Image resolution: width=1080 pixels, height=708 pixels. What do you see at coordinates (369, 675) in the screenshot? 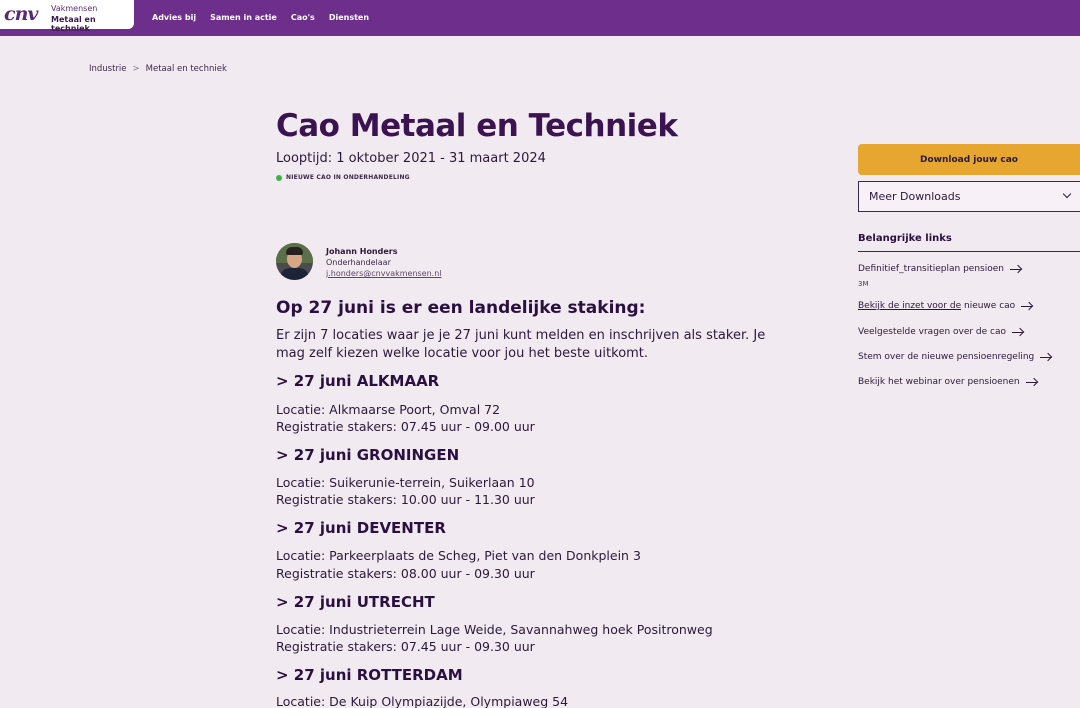
I see `location-heading-rotterdam: > 27 juni ROTTERDAM` at bounding box center [369, 675].